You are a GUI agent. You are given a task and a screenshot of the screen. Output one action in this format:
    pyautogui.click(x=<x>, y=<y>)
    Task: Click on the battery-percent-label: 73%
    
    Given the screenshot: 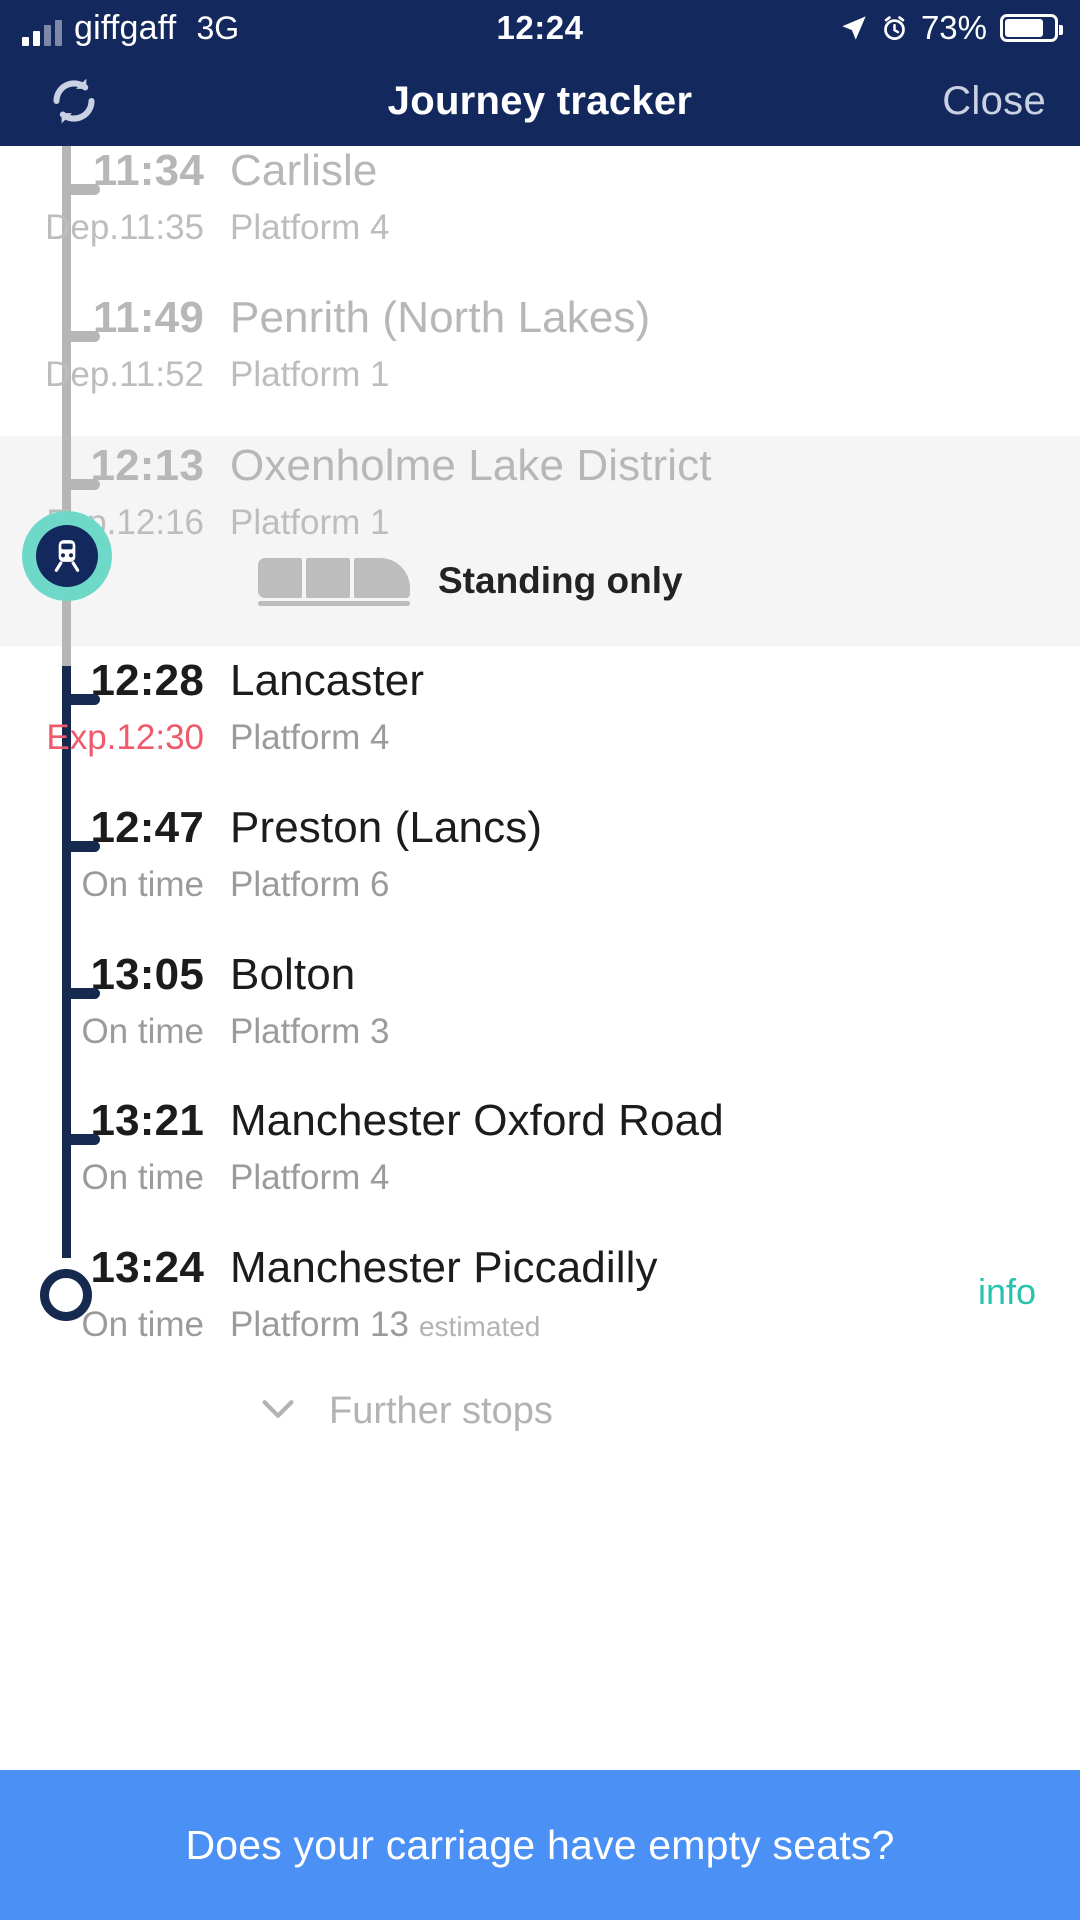 What is the action you would take?
    pyautogui.click(x=953, y=27)
    